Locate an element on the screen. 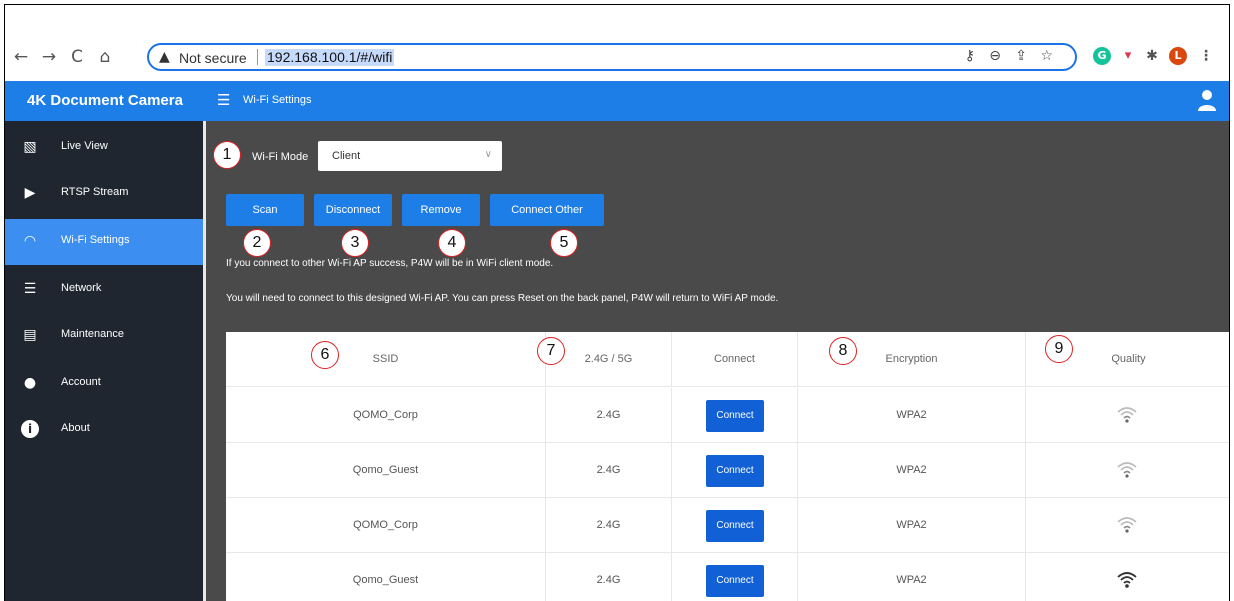 Image resolution: width=1234 pixels, height=601 pixels. callout-4: 4 is located at coordinates (452, 243).